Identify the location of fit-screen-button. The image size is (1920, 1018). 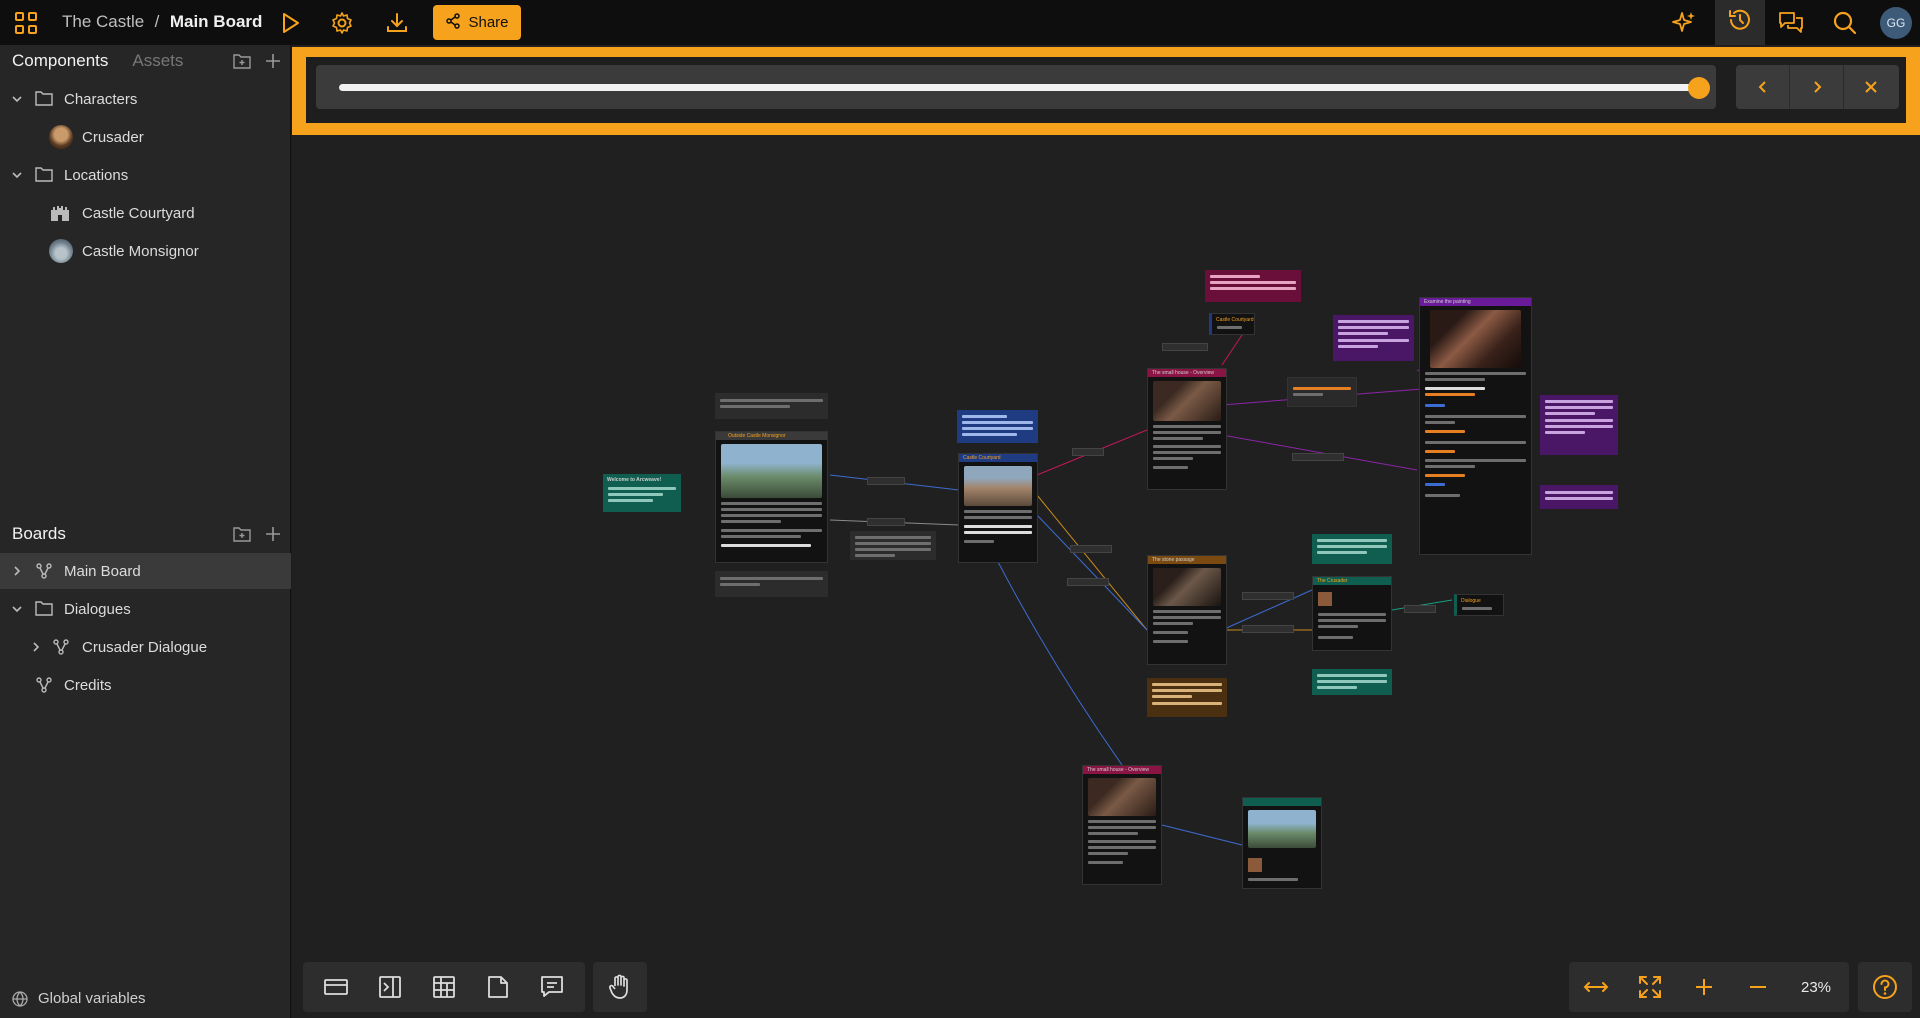
(1650, 987).